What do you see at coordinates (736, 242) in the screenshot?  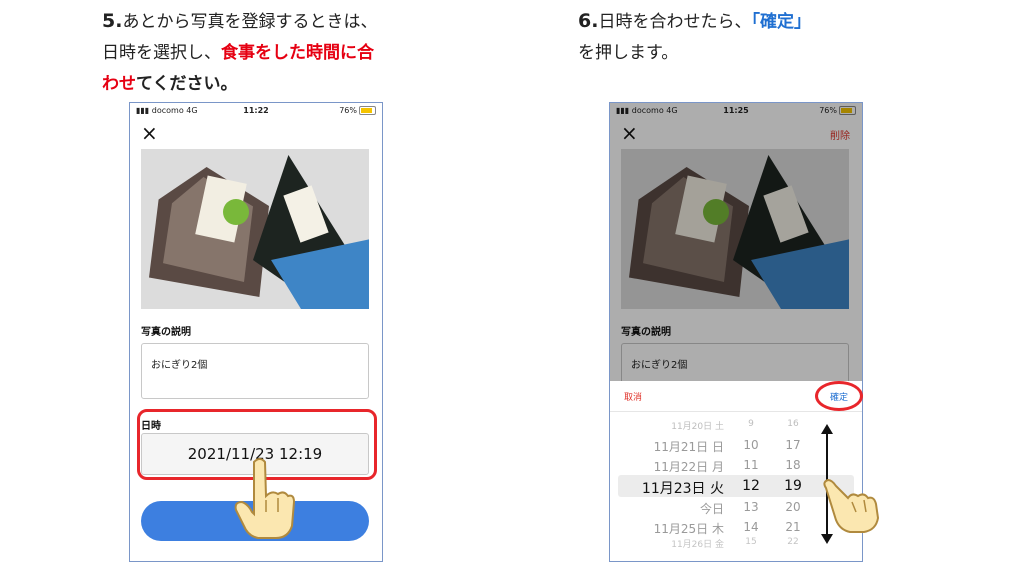 I see `dim-overlay` at bounding box center [736, 242].